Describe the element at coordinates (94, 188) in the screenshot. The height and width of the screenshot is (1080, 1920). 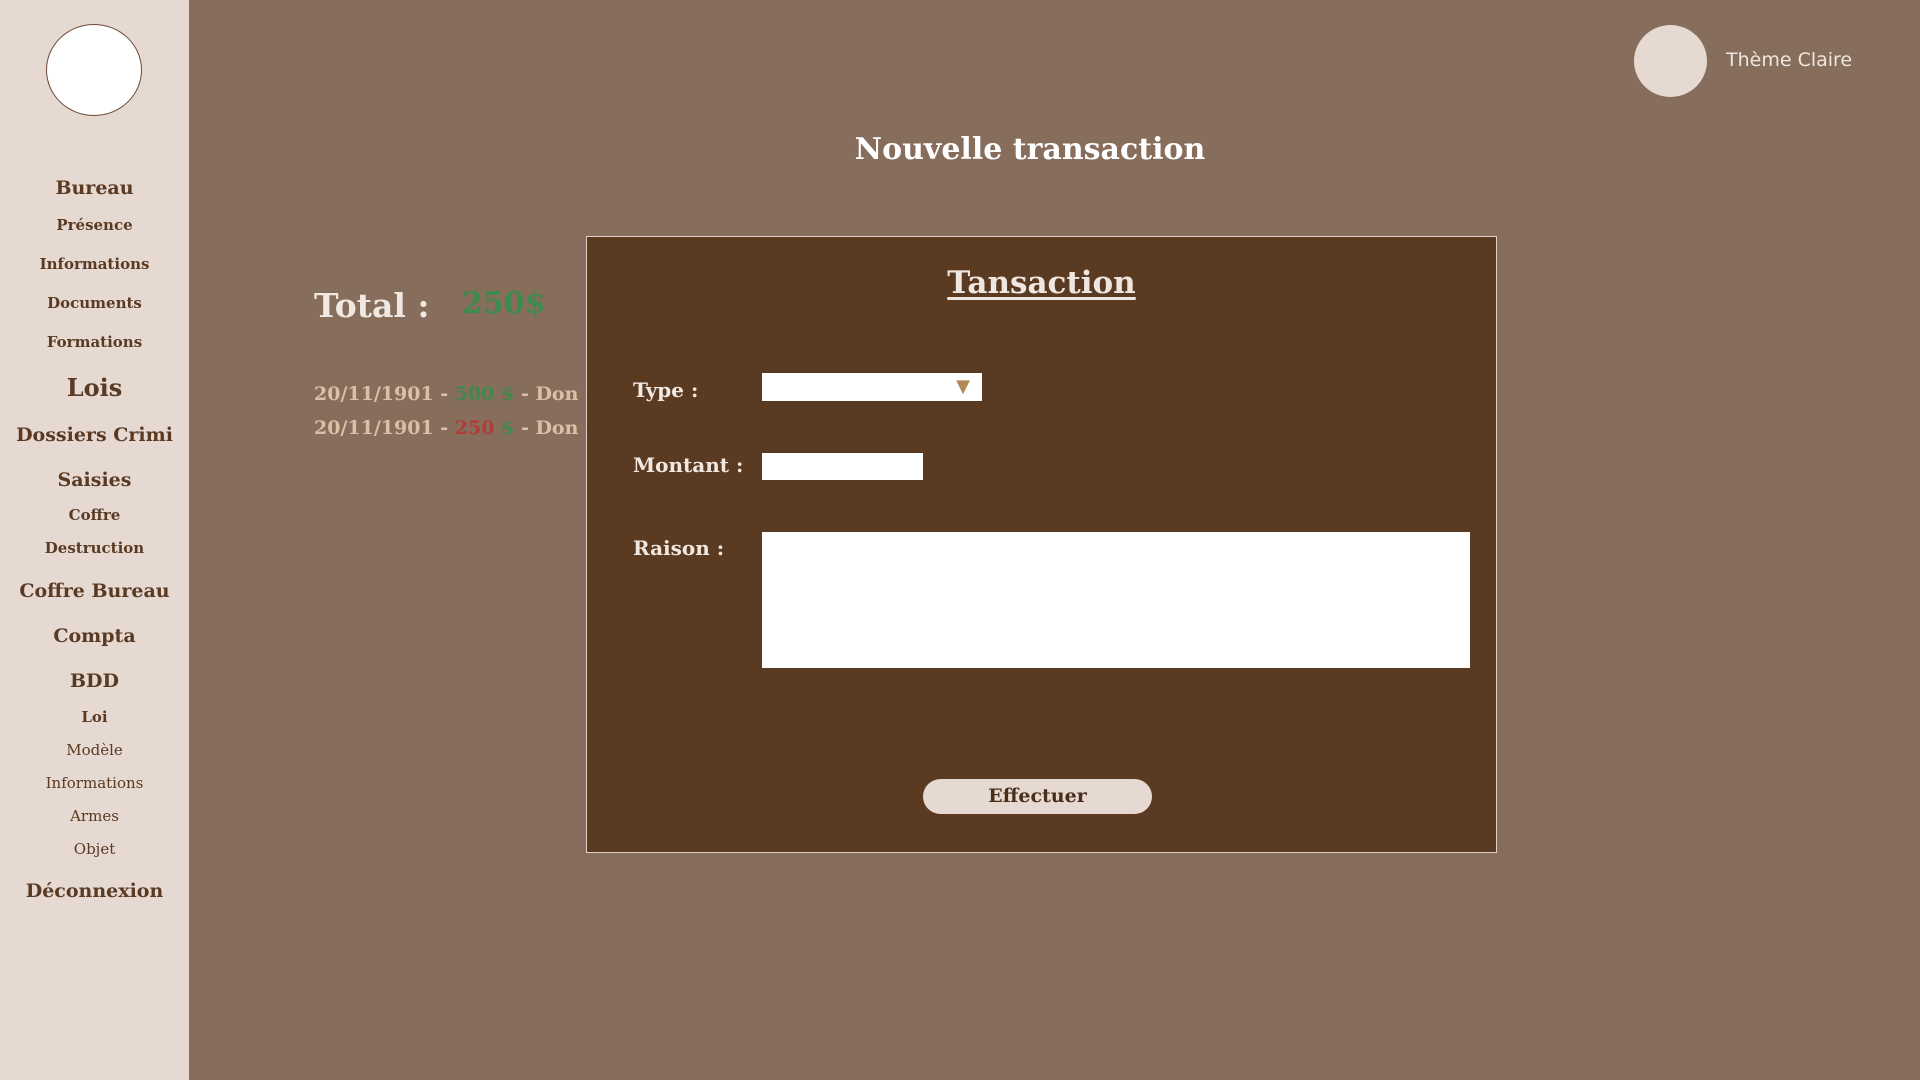
I see `sidebar-item-bureau: Bureau` at that location.